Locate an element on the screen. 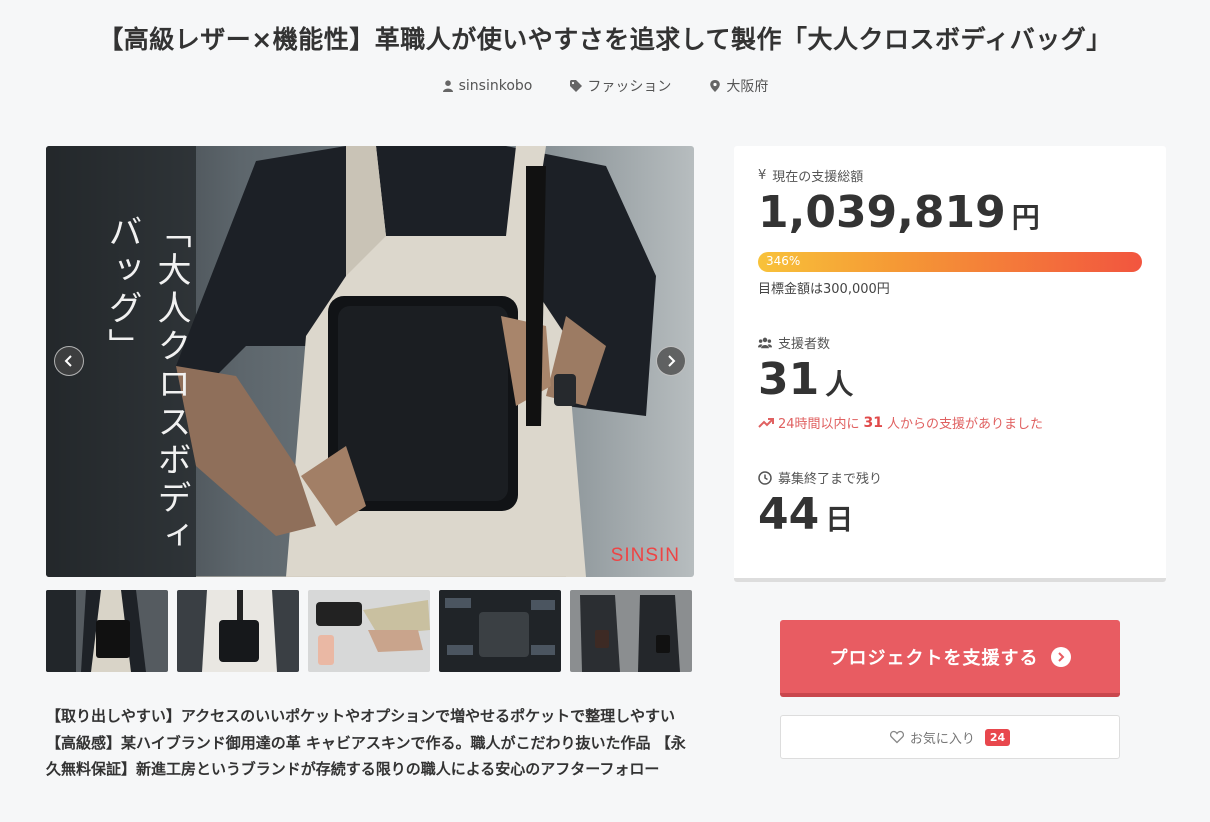  arrow-right-circle-icon is located at coordinates (1060, 656).